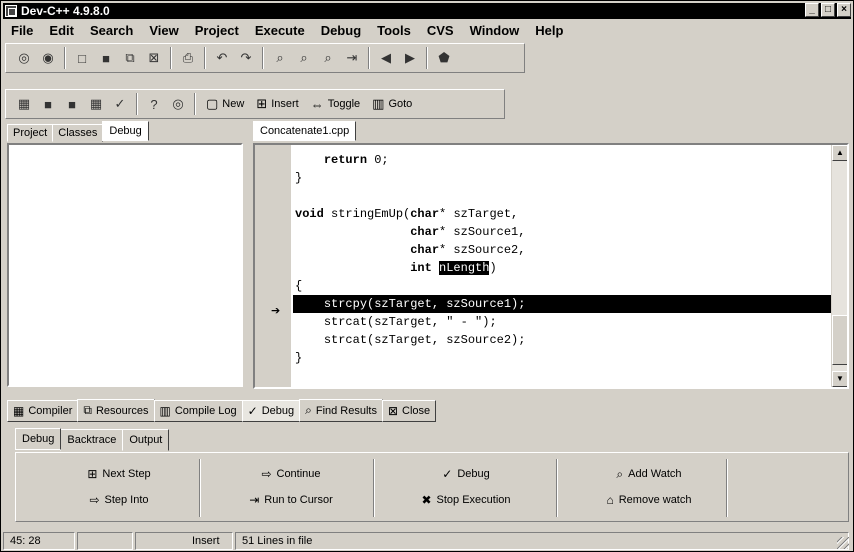  What do you see at coordinates (105, 541) in the screenshot?
I see `status-blank` at bounding box center [105, 541].